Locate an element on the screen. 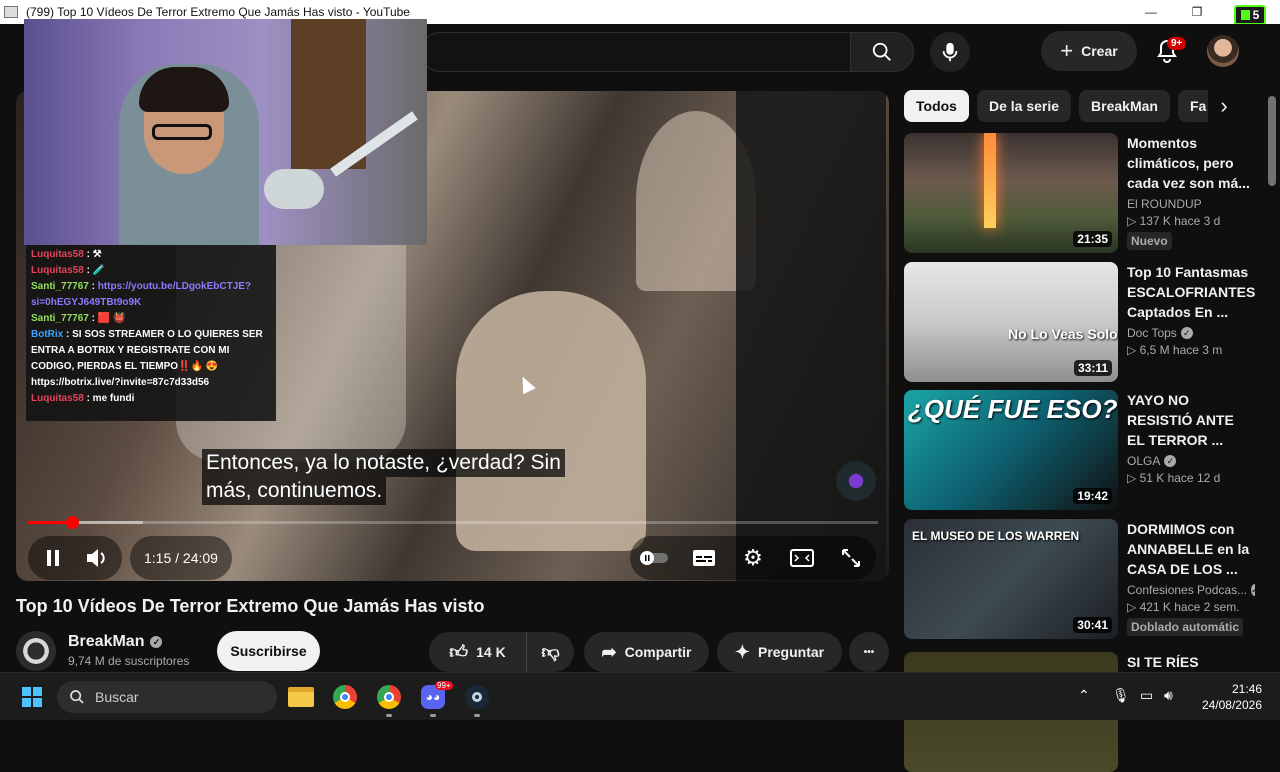  volume-button is located at coordinates (97, 558).